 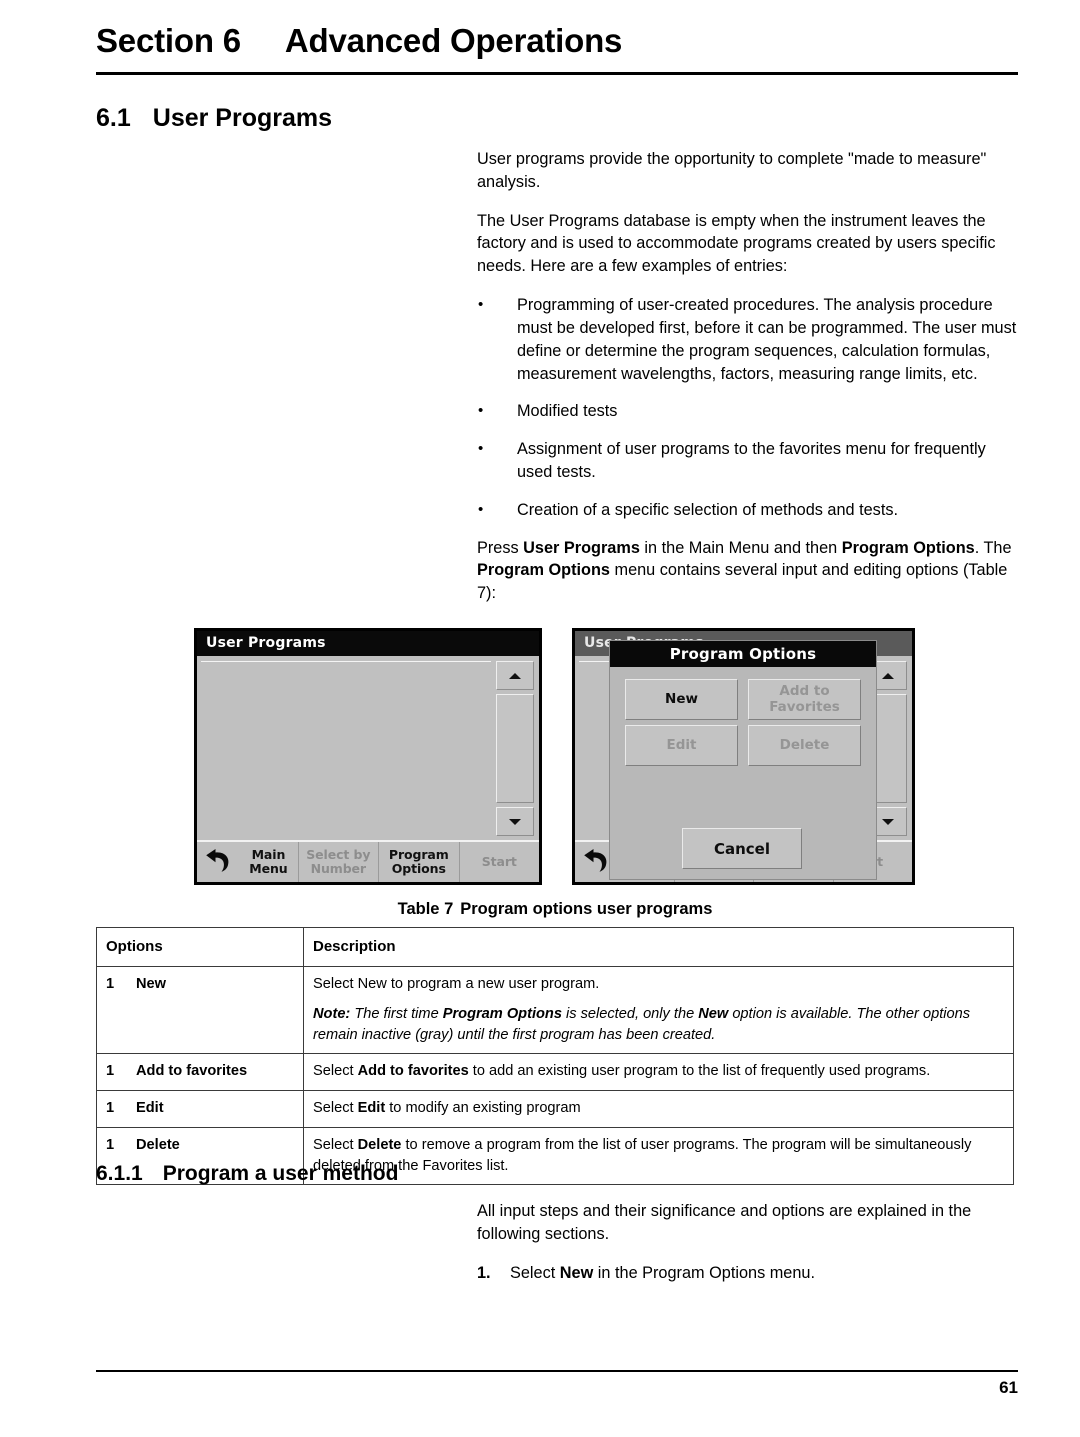 I want to click on option-name: Delete, so click(x=158, y=1144).